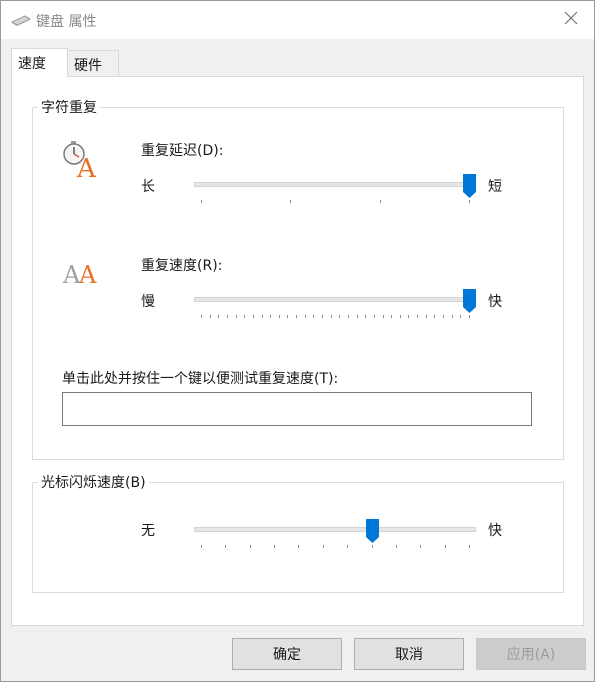  Describe the element at coordinates (21, 20) in the screenshot. I see `keyboard-icon` at that location.